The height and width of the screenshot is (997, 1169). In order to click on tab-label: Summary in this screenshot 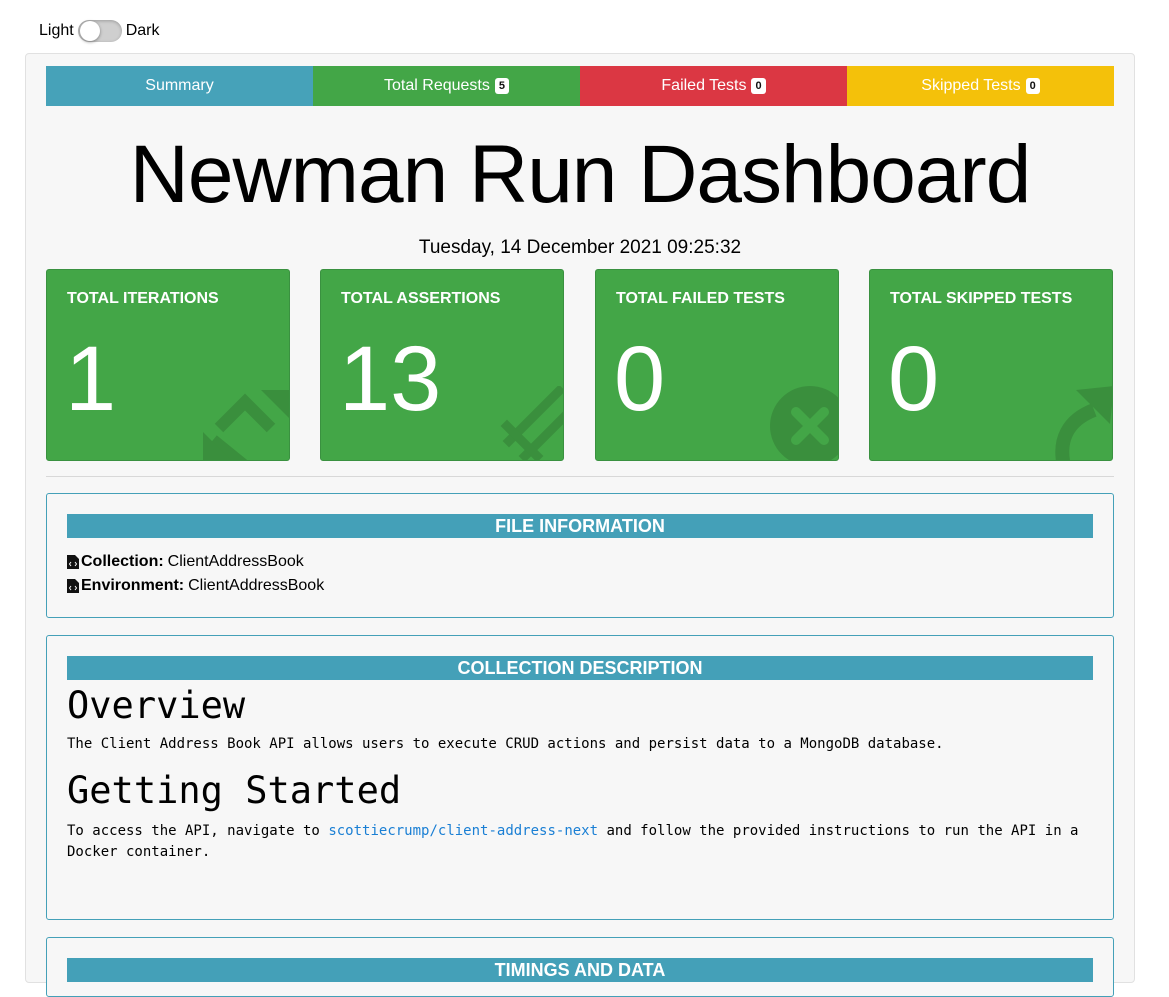, I will do `click(179, 85)`.